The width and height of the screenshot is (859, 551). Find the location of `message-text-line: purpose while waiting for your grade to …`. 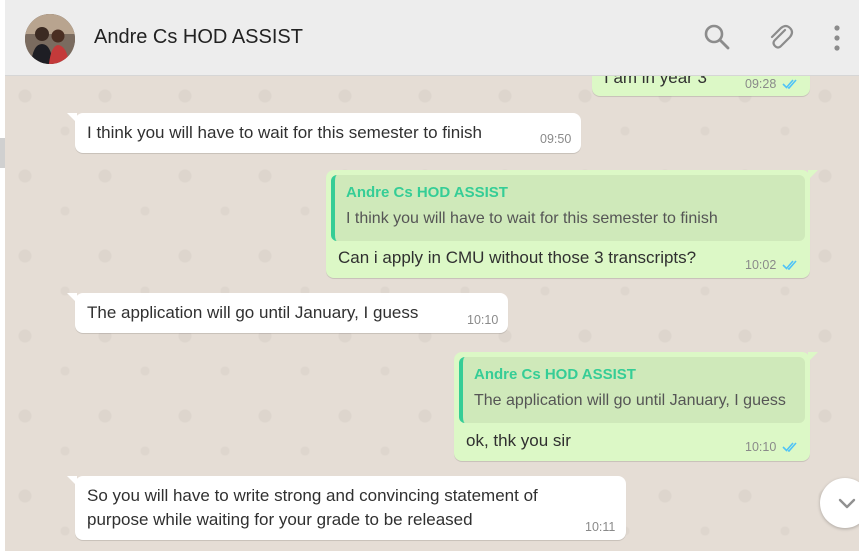

message-text-line: purpose while waiting for your grade to … is located at coordinates (280, 519).